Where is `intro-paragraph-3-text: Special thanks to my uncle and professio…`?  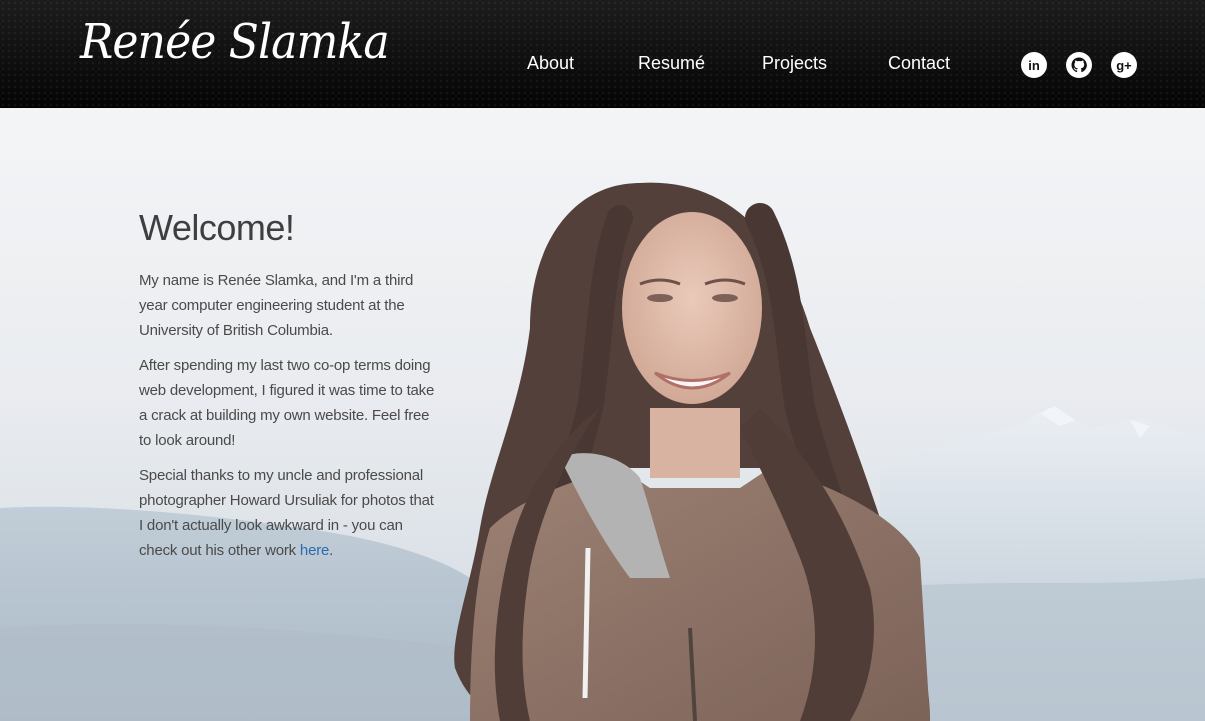 intro-paragraph-3-text: Special thanks to my uncle and professio… is located at coordinates (286, 513).